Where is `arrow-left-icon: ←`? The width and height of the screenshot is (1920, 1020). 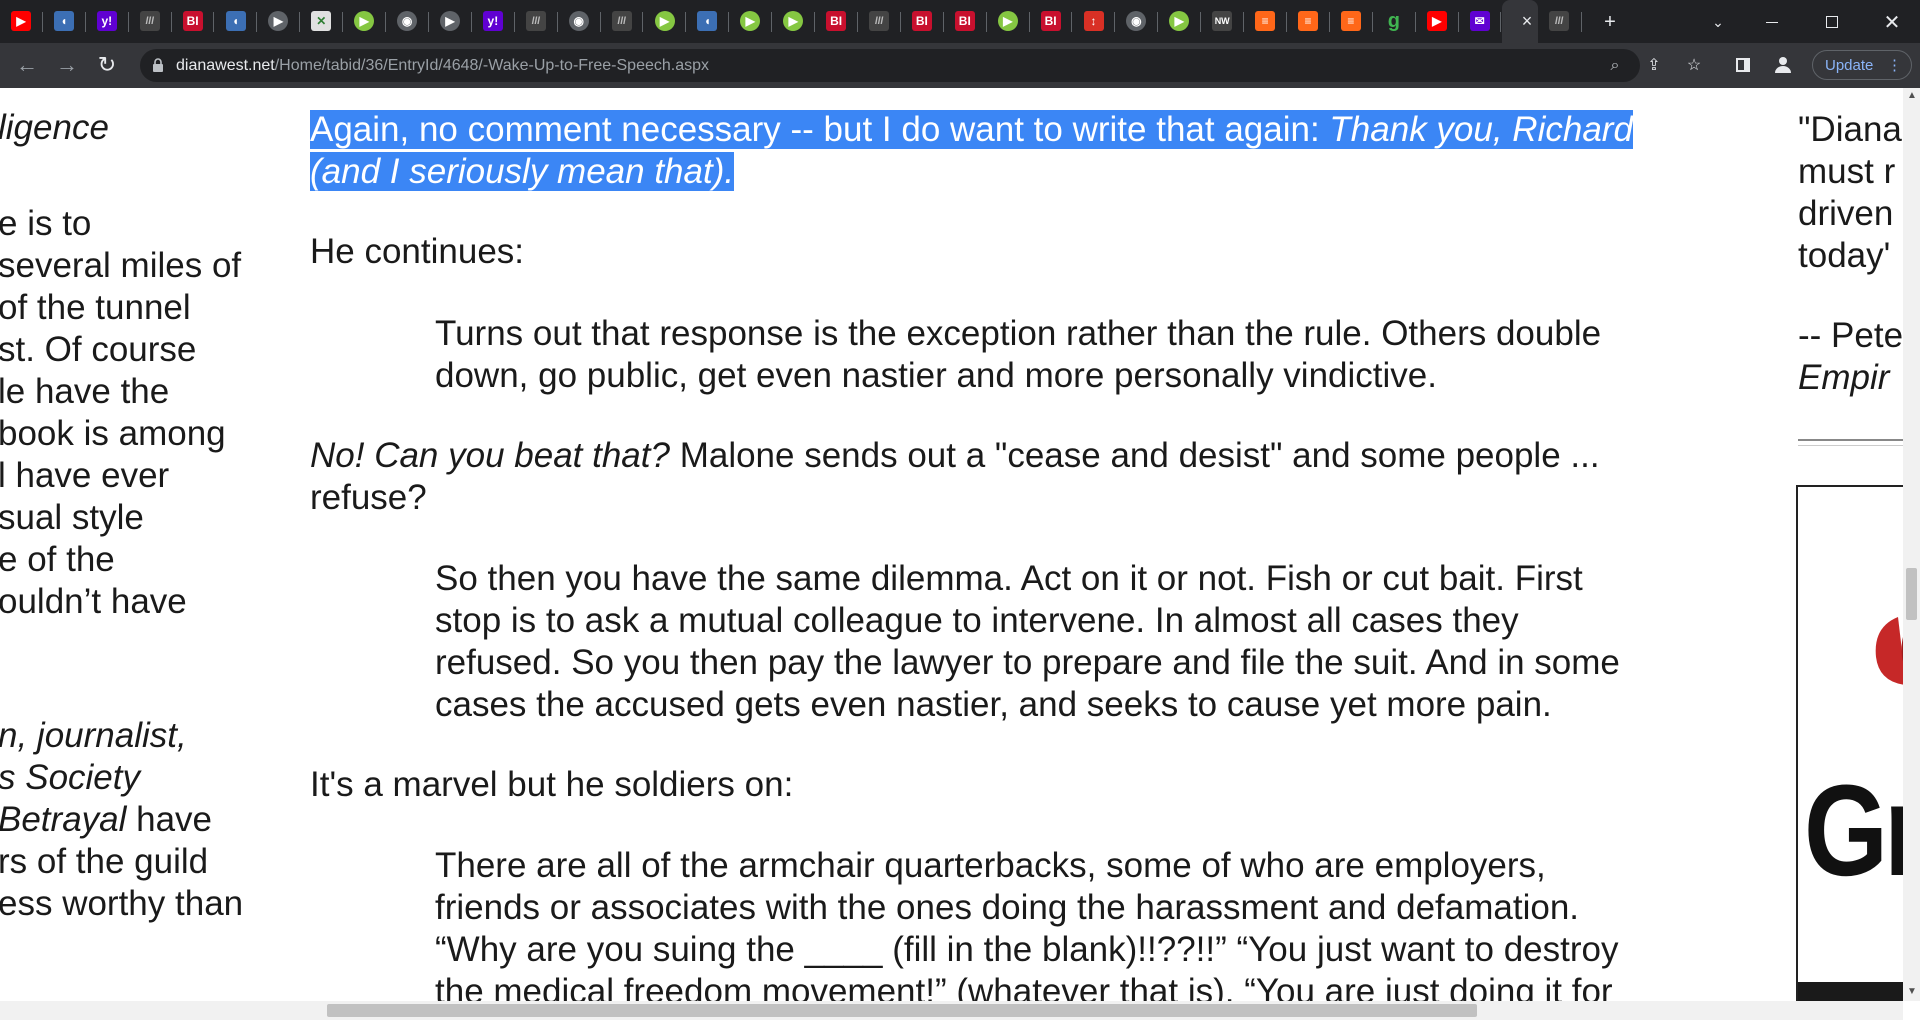 arrow-left-icon: ← is located at coordinates (27, 64).